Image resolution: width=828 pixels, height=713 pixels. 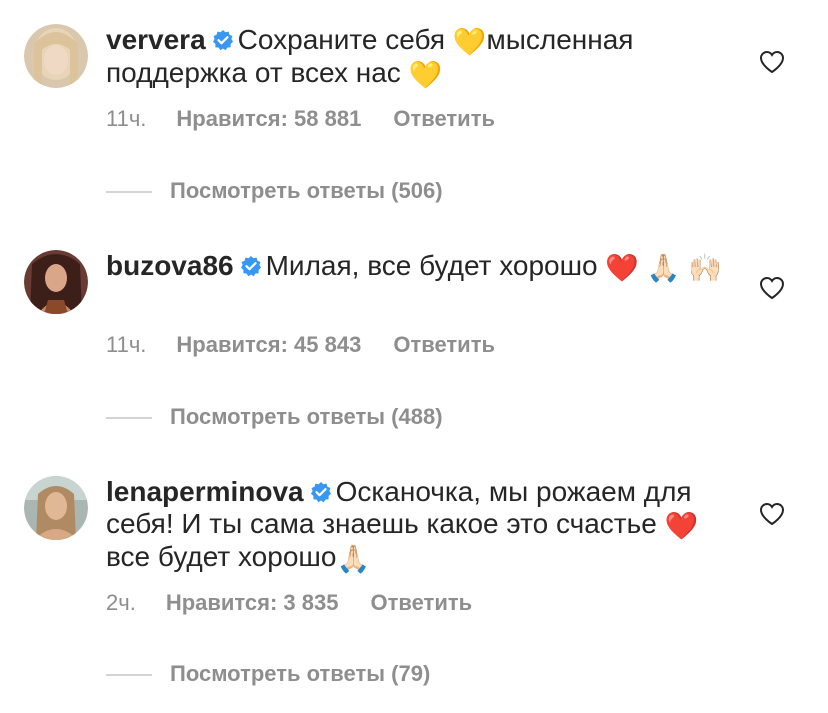 What do you see at coordinates (205, 491) in the screenshot?
I see `comment-username: lenaperminova` at bounding box center [205, 491].